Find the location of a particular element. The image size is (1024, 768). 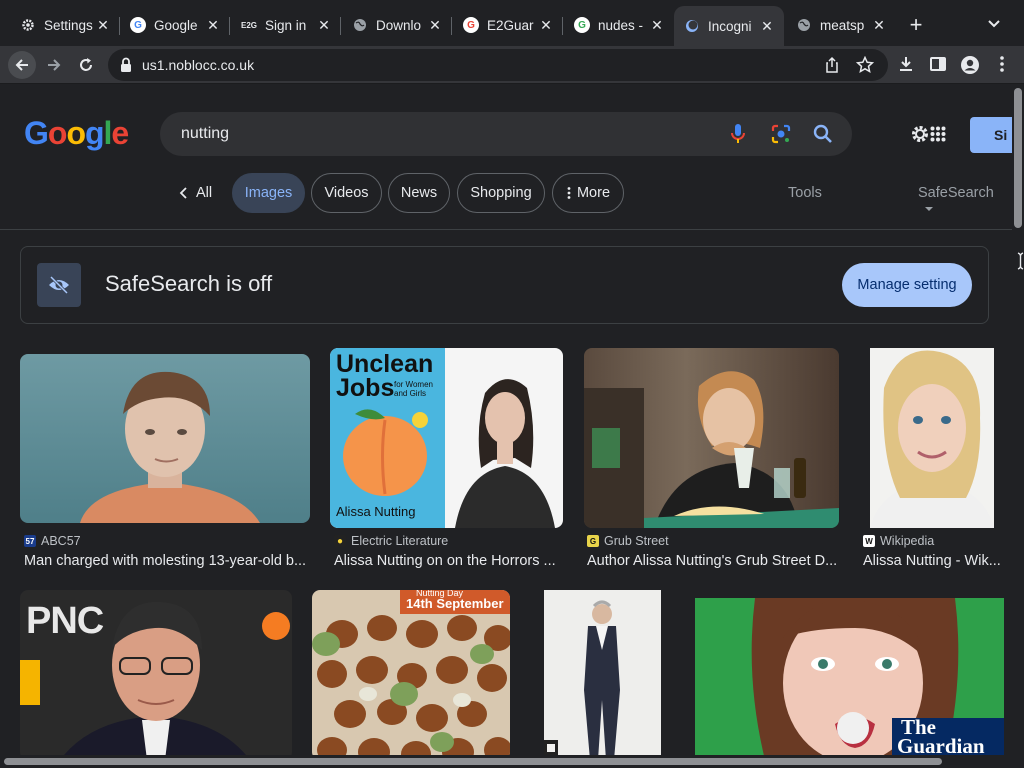

new-tab-button: + is located at coordinates (916, 25).